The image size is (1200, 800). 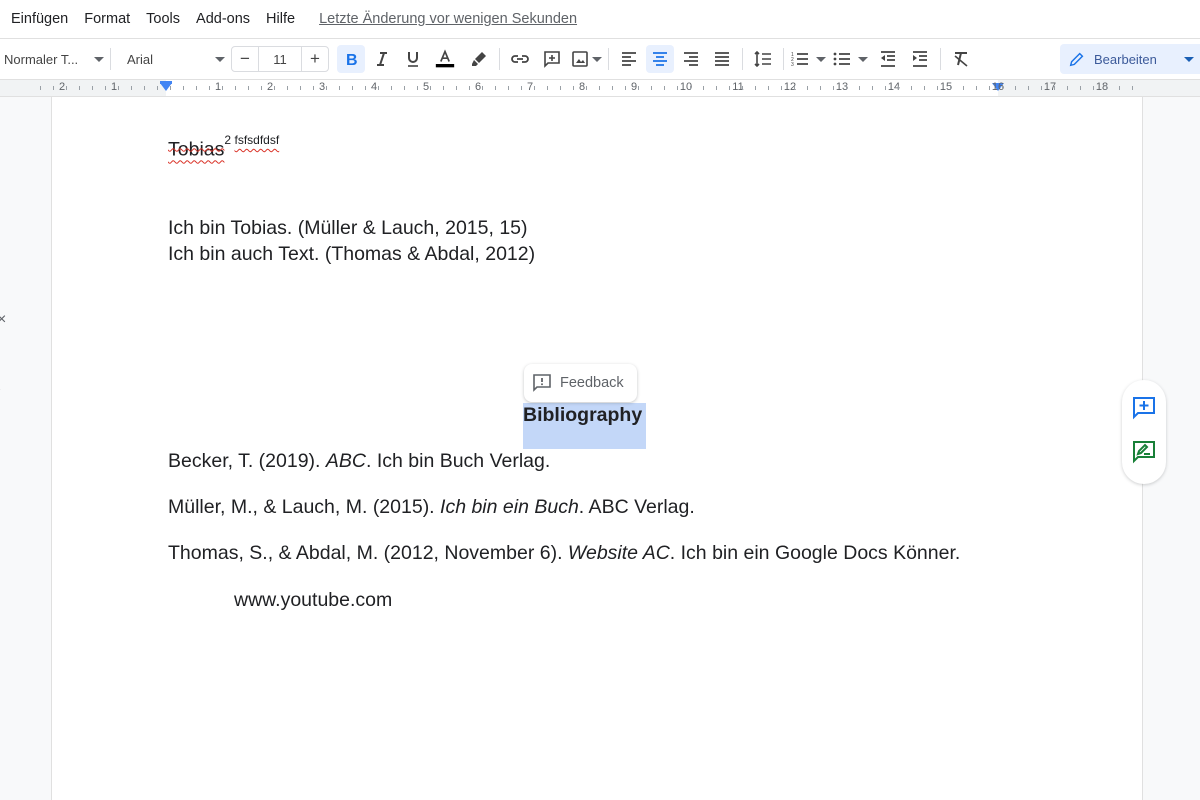 I want to click on bold-icon: B, so click(x=352, y=60).